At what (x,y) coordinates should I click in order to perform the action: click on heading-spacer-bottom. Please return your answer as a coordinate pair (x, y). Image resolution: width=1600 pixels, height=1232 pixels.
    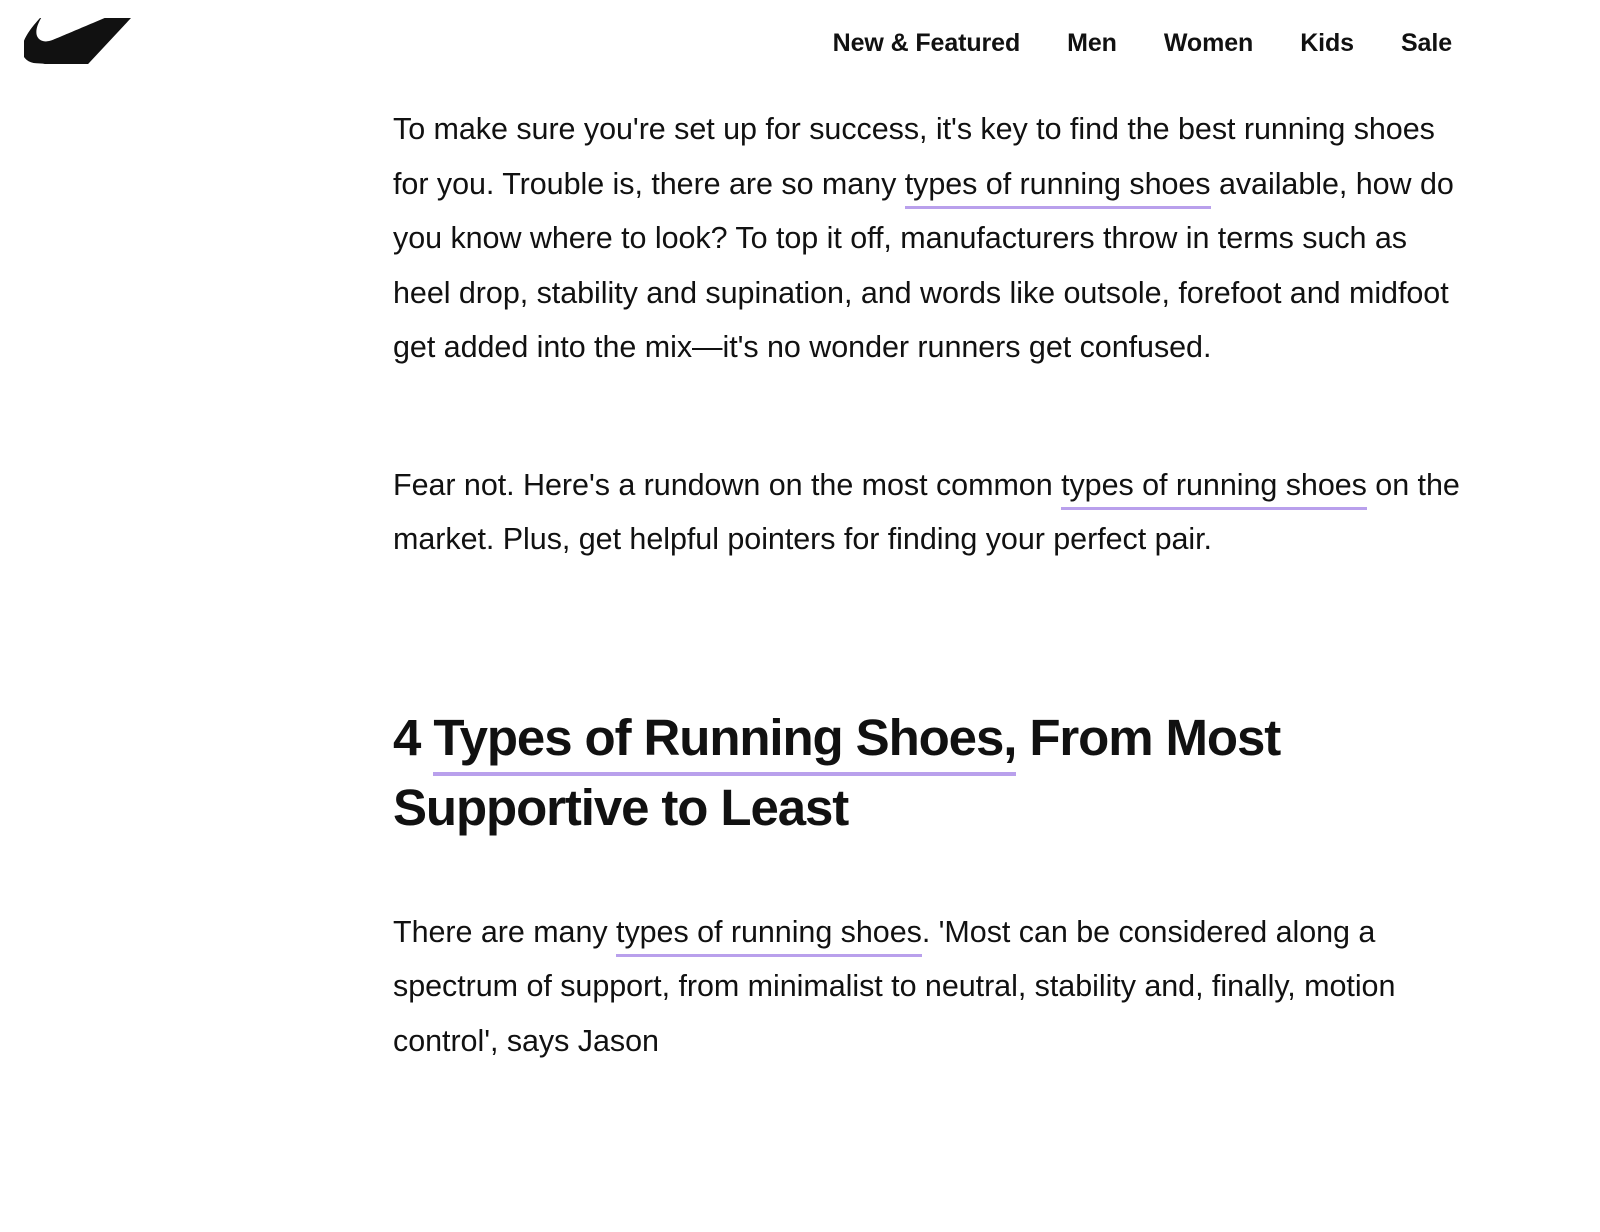
    Looking at the image, I should click on (927, 874).